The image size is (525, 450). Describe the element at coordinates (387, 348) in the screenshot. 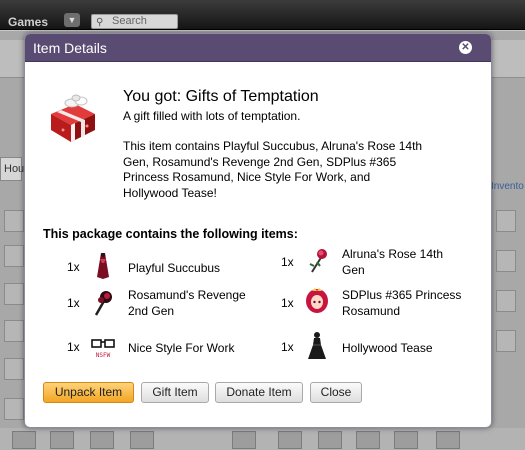

I see `item-name: Hollywood Tease` at that location.